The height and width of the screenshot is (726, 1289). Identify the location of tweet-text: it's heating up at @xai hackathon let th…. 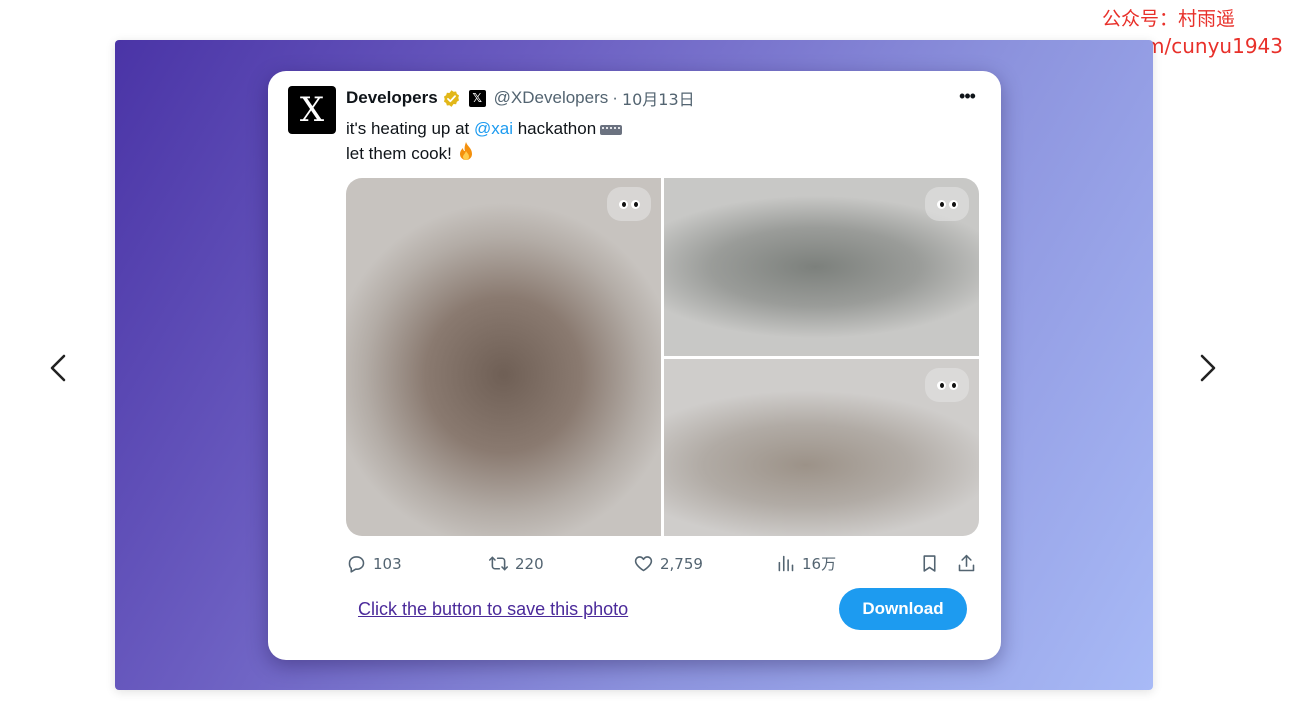
(484, 141).